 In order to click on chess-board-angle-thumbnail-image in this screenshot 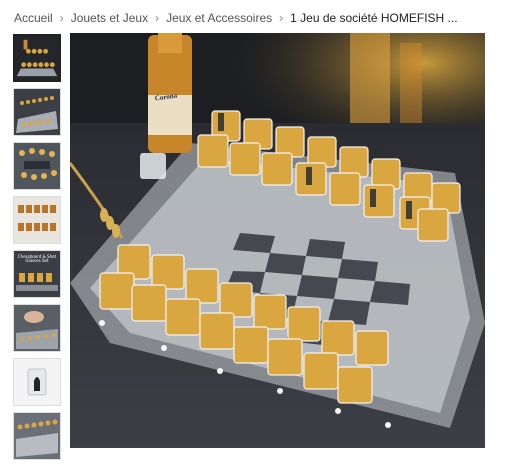, I will do `click(37, 112)`.